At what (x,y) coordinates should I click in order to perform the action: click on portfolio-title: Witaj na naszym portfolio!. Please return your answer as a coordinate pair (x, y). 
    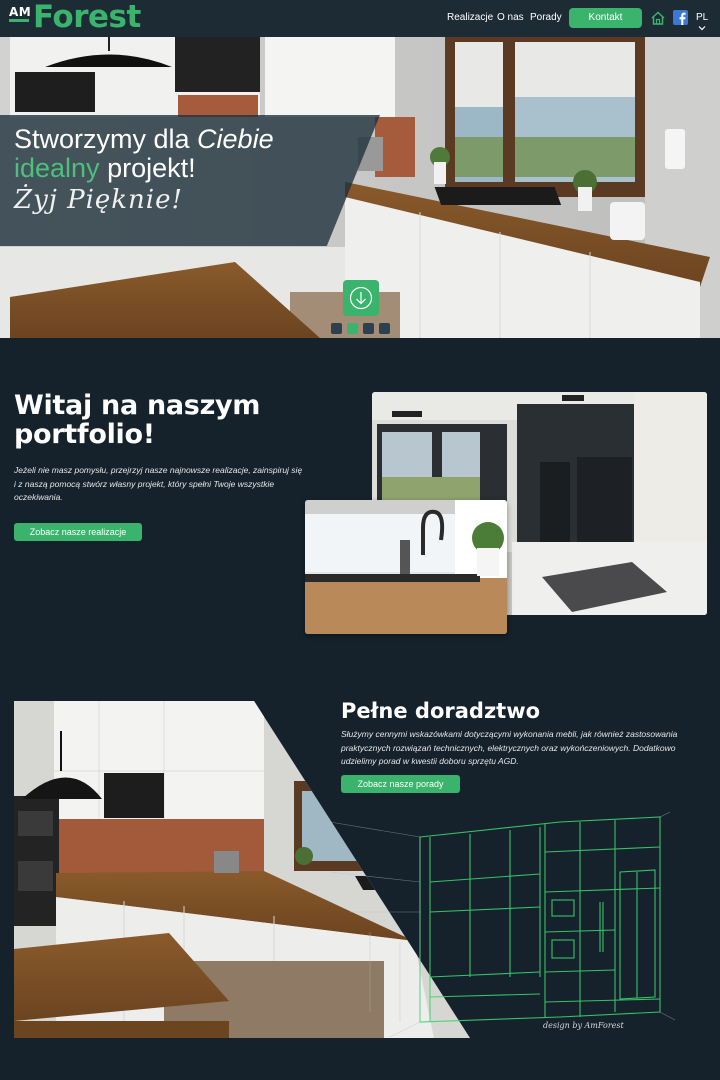
    Looking at the image, I should click on (137, 420).